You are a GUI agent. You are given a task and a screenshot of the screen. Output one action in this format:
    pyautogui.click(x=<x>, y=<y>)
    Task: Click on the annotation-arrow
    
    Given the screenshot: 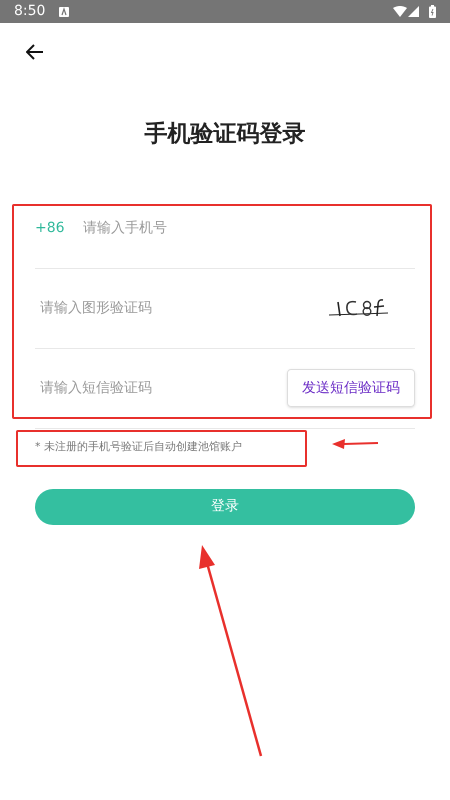 What is the action you would take?
    pyautogui.click(x=355, y=444)
    